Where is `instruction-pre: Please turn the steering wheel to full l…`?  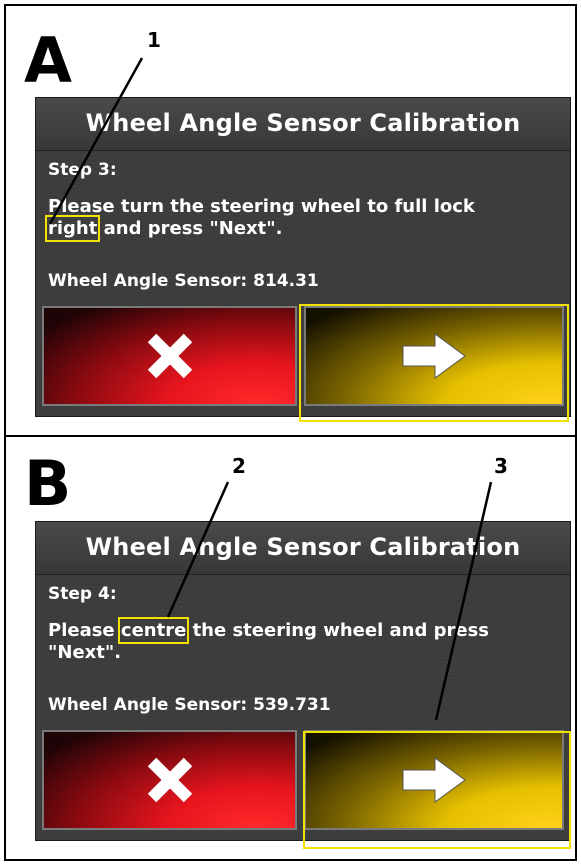
instruction-pre: Please turn the steering wheel to full l… is located at coordinates (261, 206).